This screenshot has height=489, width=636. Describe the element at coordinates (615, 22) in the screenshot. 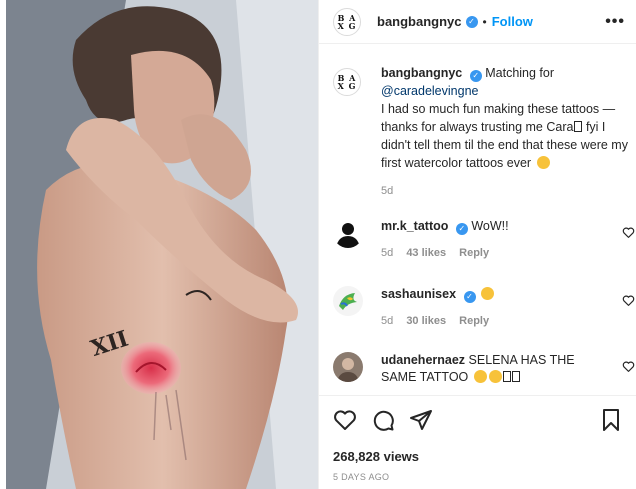

I see `more-options-icon: •••` at that location.